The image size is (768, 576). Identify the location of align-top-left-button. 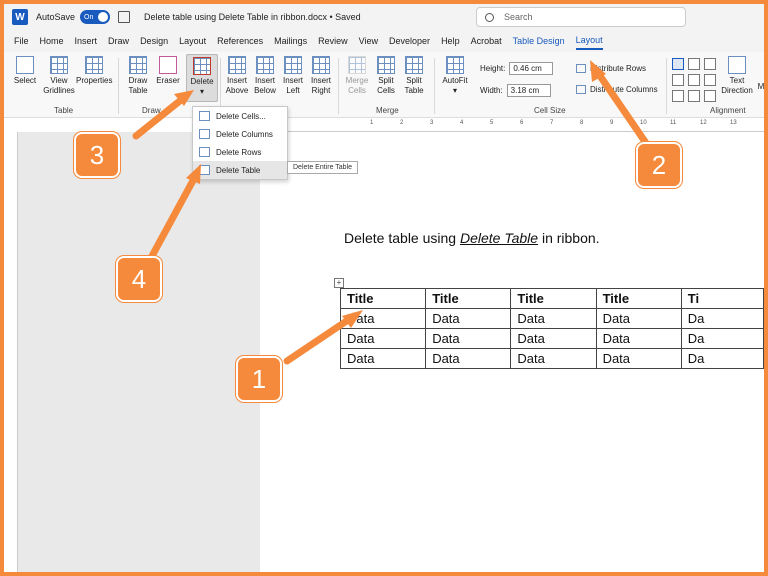
(678, 64).